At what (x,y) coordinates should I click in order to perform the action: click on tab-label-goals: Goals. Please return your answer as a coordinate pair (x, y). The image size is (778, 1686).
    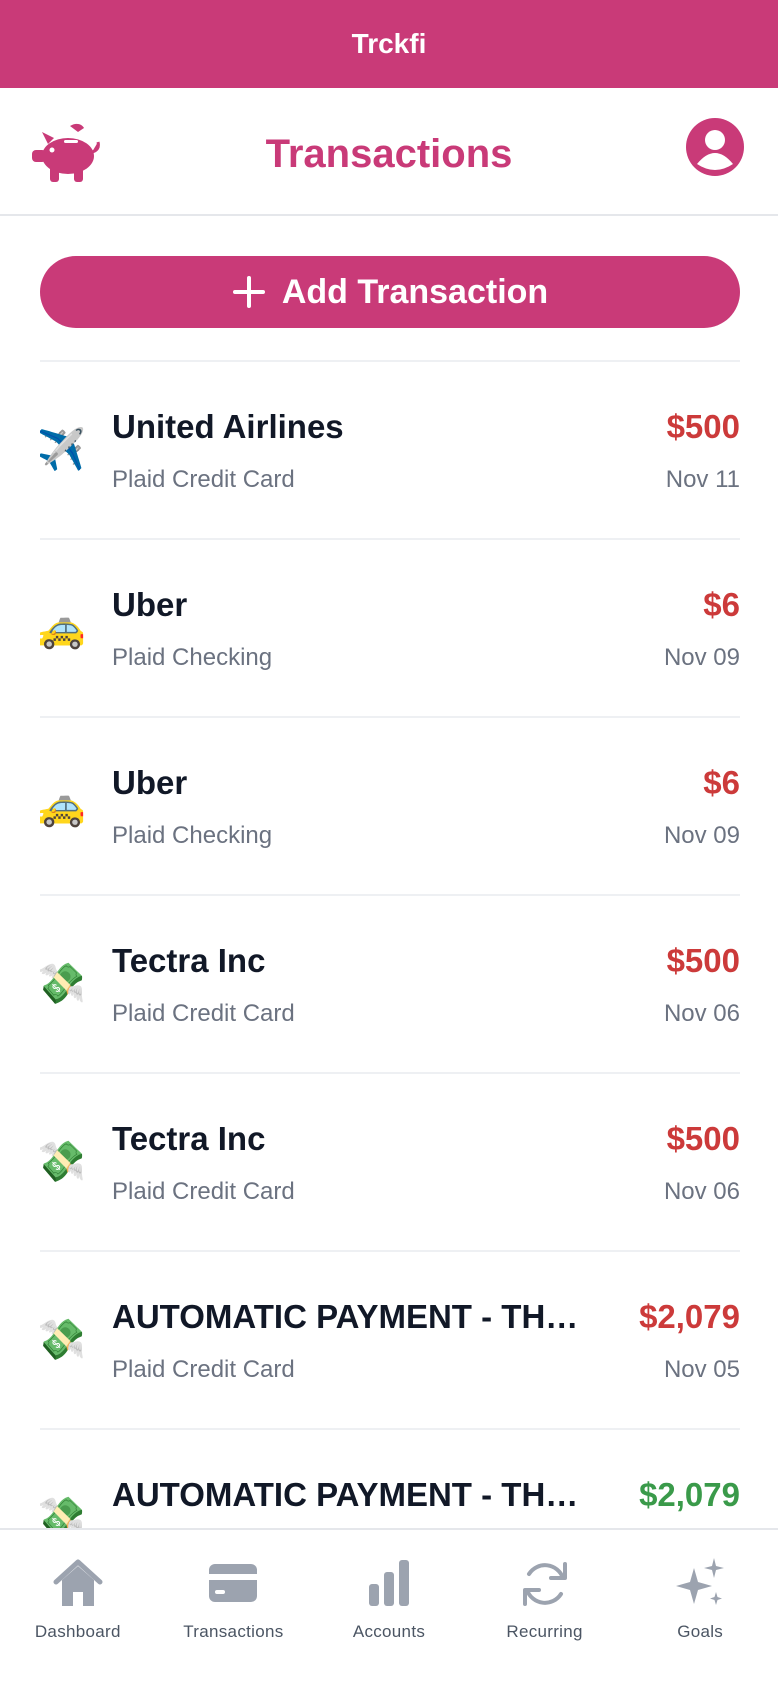
    Looking at the image, I should click on (700, 1631).